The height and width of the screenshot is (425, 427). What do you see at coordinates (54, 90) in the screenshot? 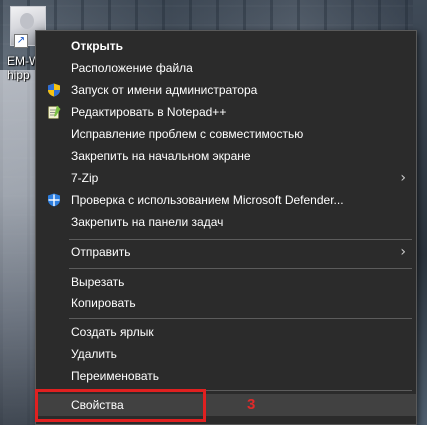
I see `uac-shield-icon` at bounding box center [54, 90].